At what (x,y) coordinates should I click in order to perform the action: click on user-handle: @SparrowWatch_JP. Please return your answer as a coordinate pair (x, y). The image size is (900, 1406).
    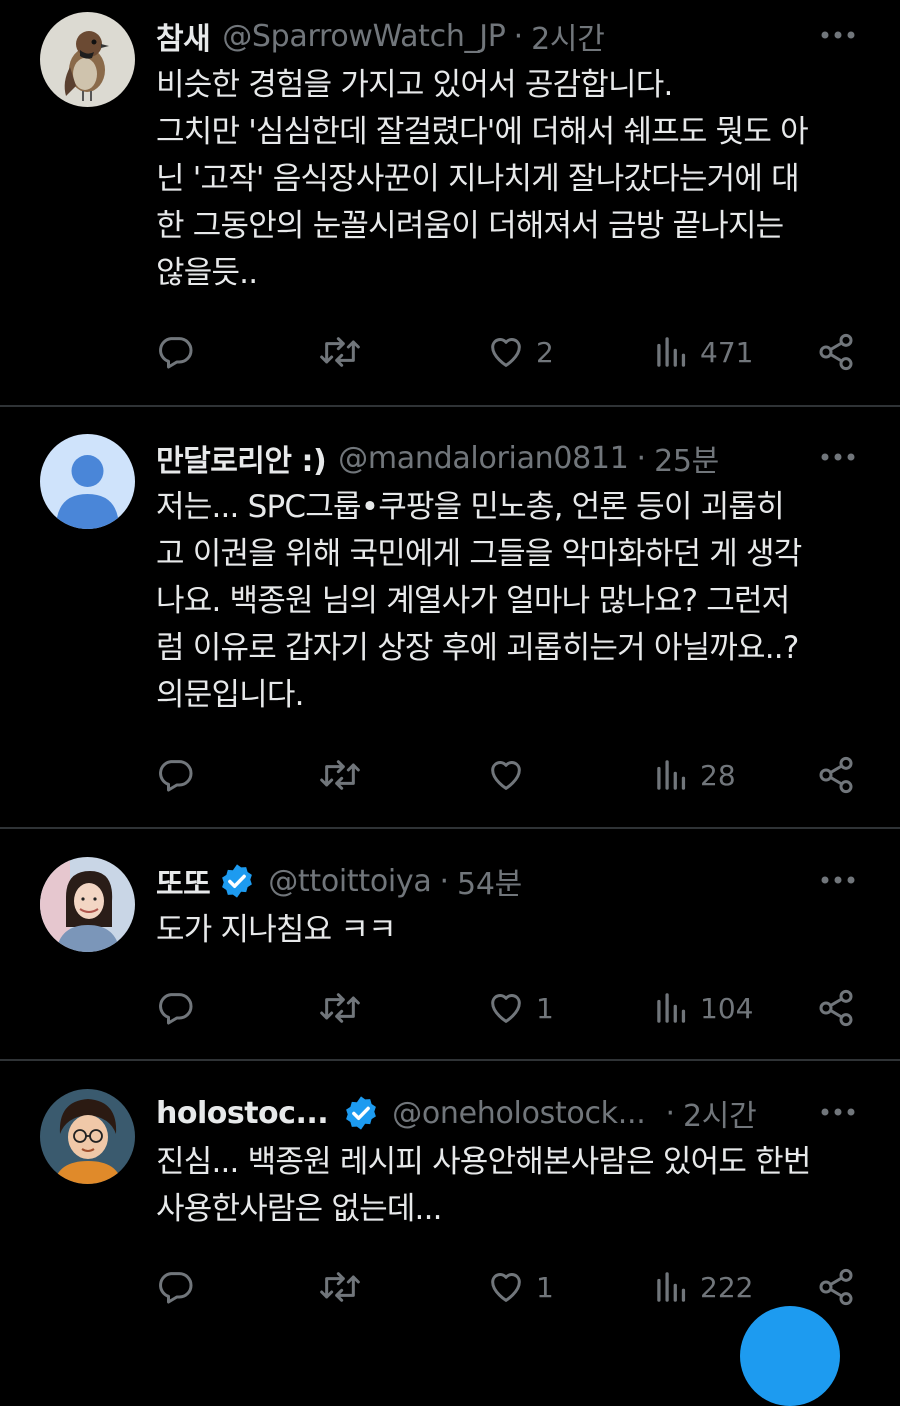
    Looking at the image, I should click on (364, 36).